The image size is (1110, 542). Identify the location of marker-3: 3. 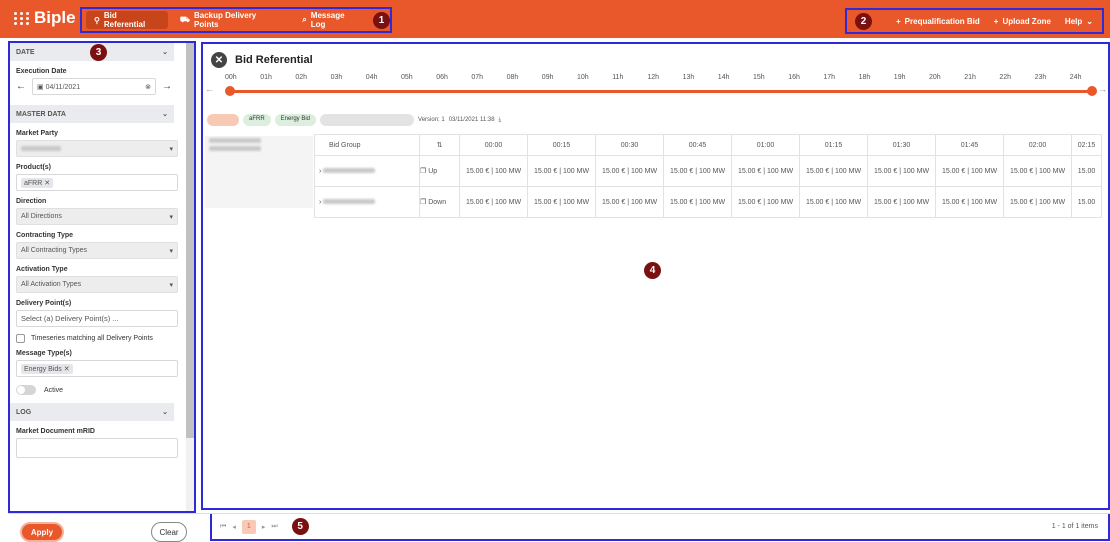
(98, 52).